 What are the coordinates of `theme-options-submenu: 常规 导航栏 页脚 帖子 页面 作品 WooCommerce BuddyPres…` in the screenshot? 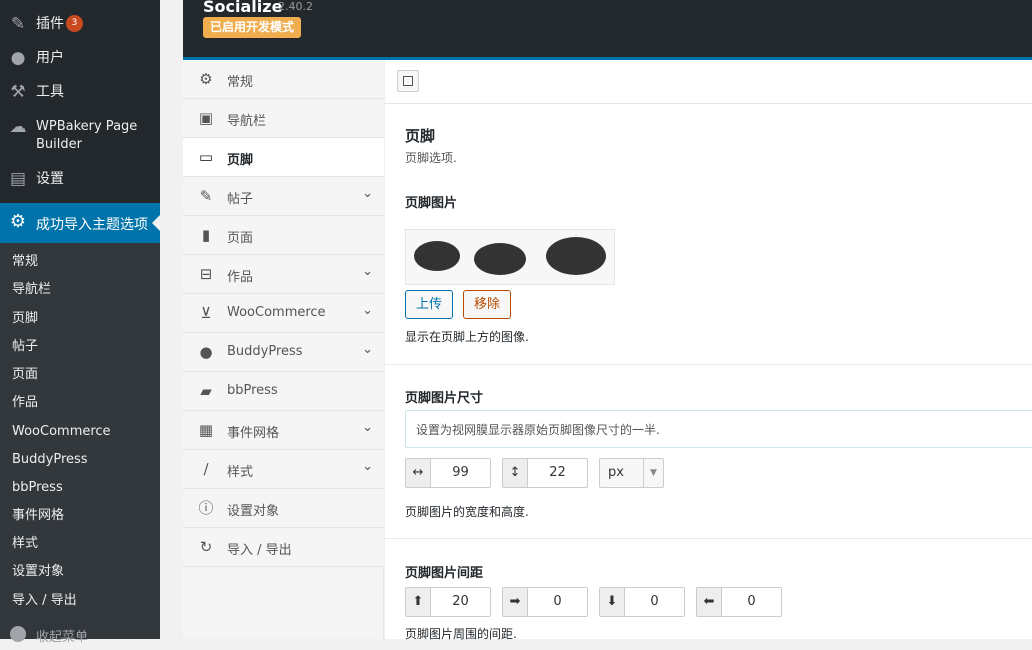 It's located at (80, 441).